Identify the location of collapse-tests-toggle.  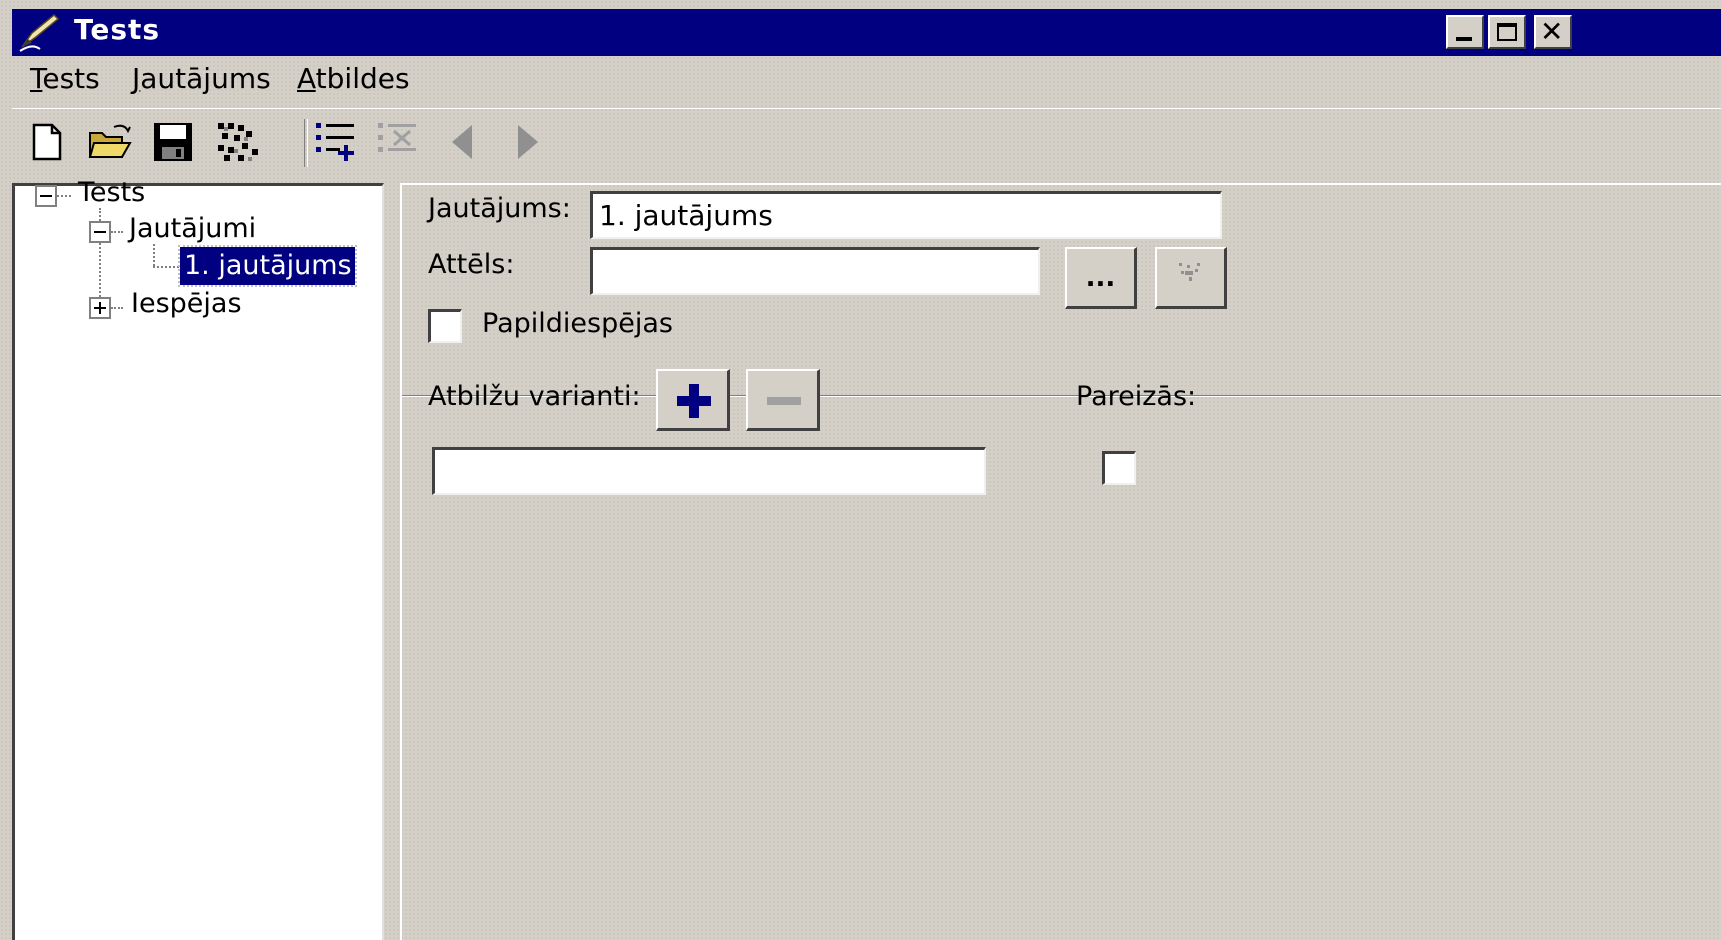
(46, 196).